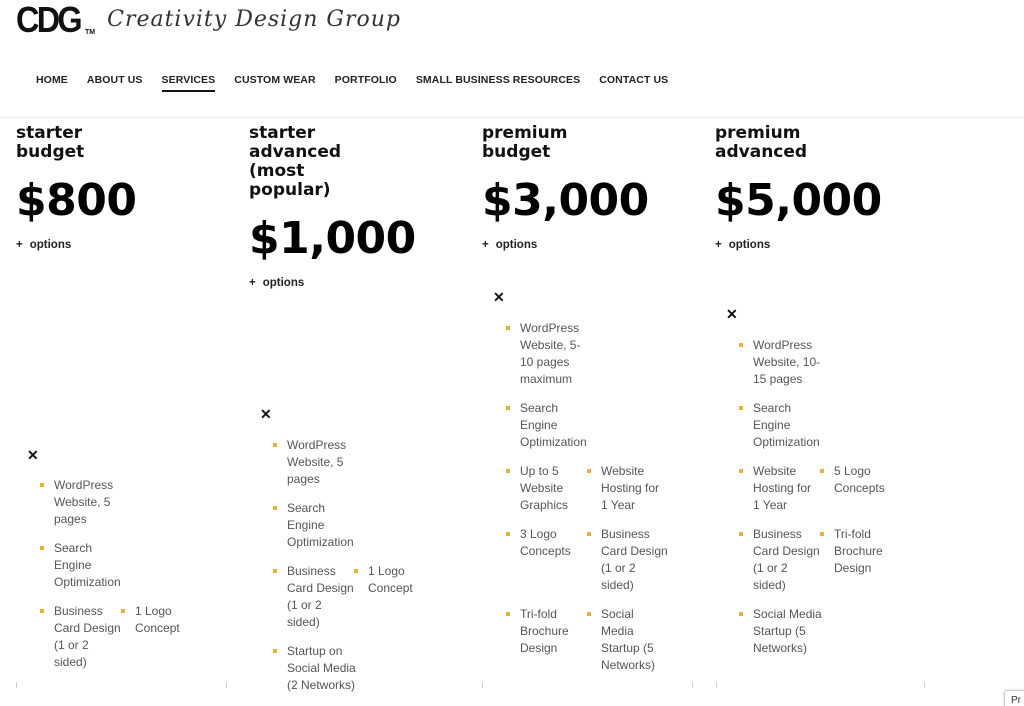 Image resolution: width=1024 pixels, height=706 pixels. I want to click on nav-portfolio: PORTFOLIO, so click(366, 83).